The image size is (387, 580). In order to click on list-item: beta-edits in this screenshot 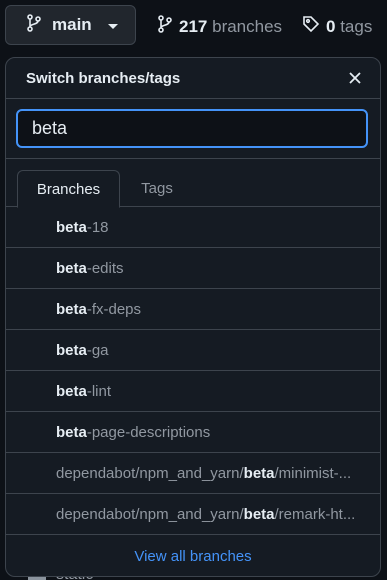, I will do `click(193, 268)`.